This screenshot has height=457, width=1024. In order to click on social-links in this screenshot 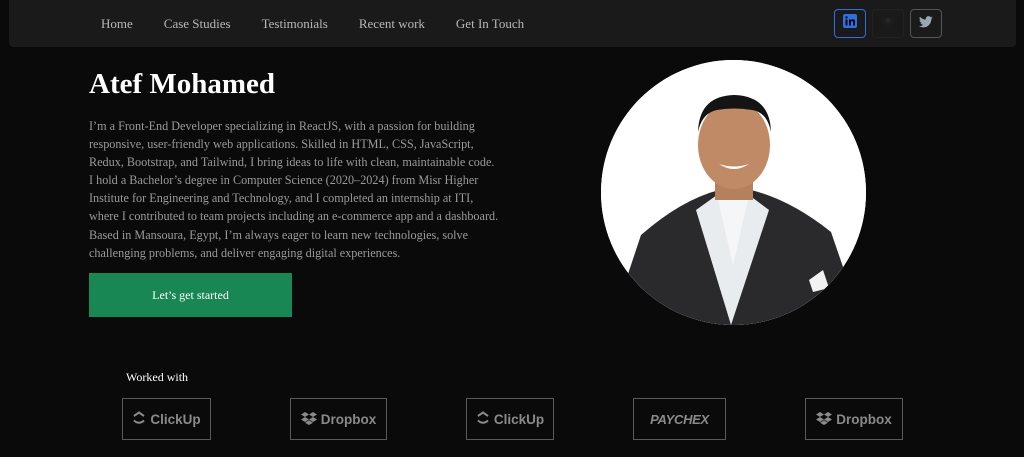, I will do `click(891, 23)`.